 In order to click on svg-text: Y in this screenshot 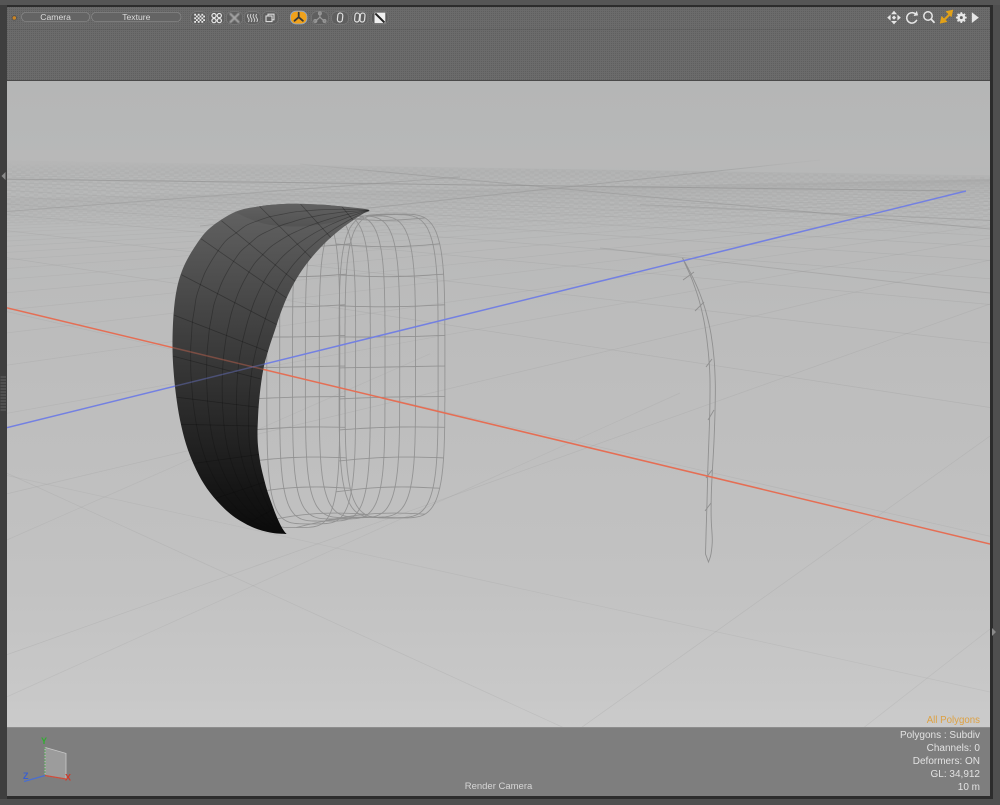, I will do `click(44, 741)`.